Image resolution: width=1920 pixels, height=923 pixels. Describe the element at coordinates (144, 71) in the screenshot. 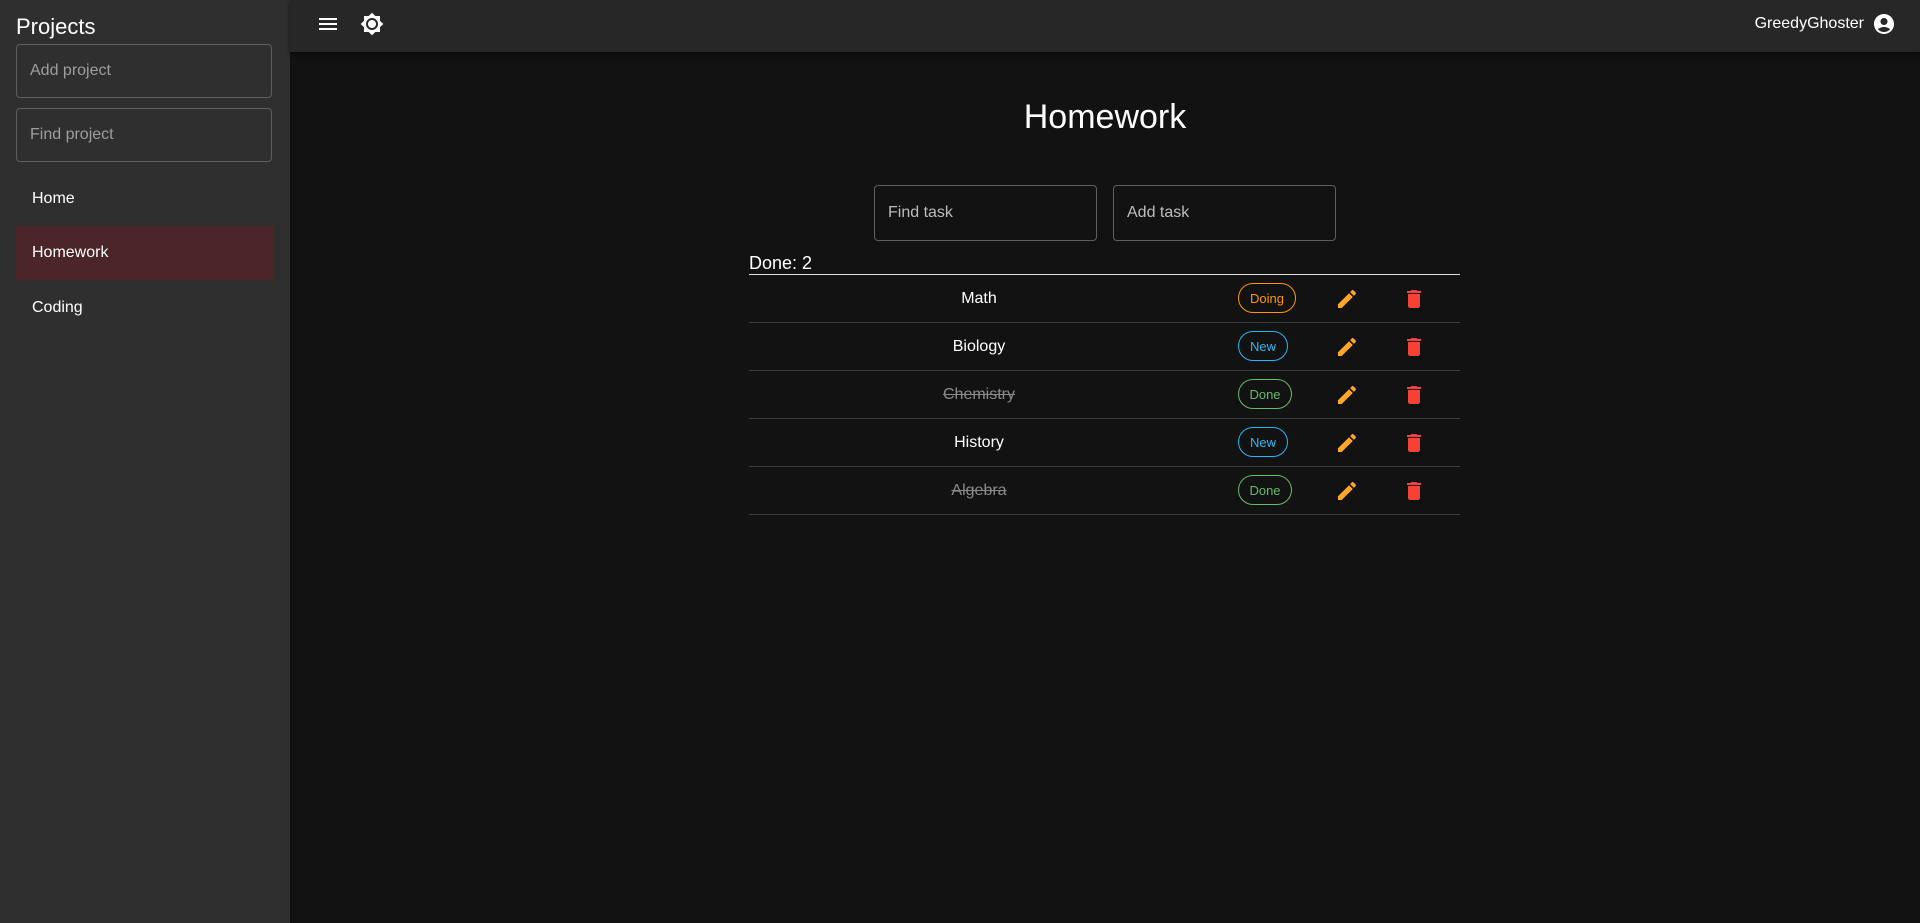

I see `add-project-input` at that location.